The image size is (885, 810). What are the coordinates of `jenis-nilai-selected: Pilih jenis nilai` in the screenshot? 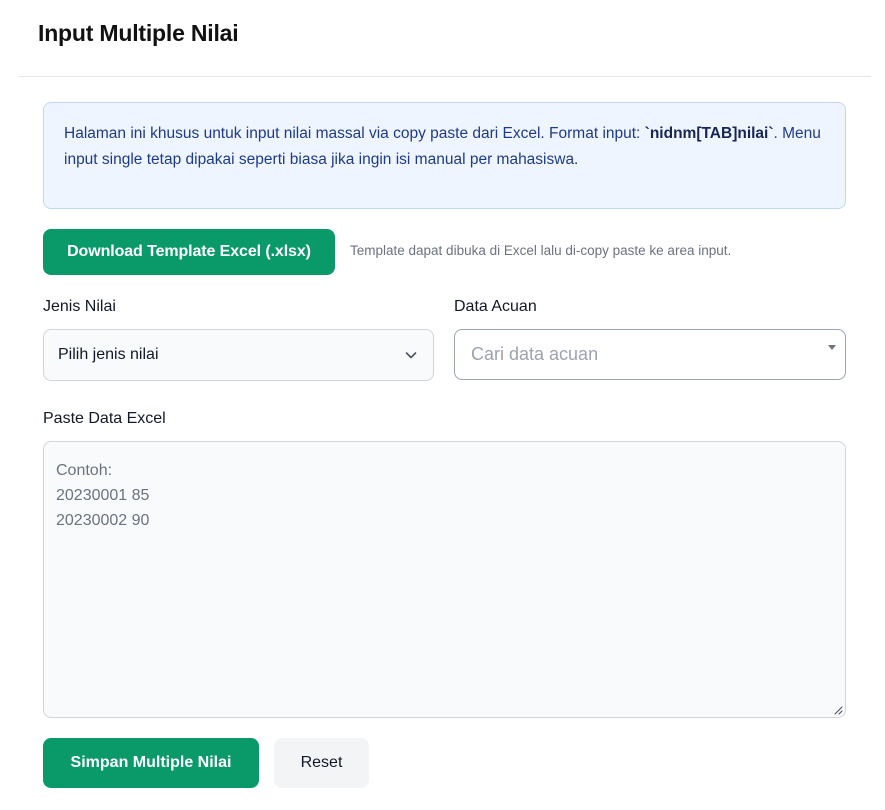 It's located at (108, 354).